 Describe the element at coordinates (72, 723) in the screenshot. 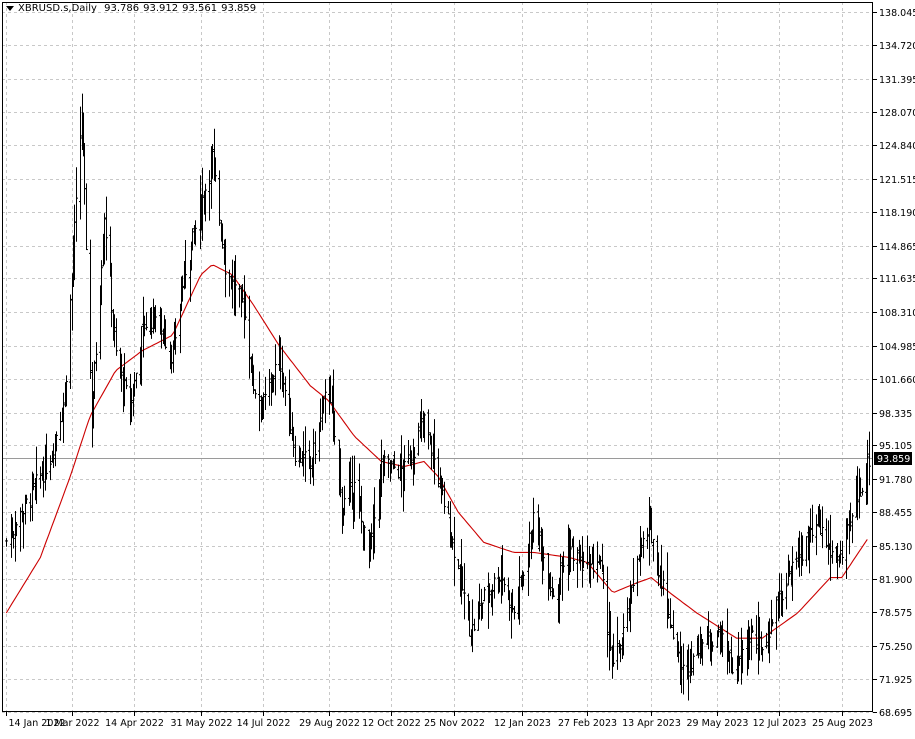

I see `date-tick-label: 1 Mar 2022` at that location.